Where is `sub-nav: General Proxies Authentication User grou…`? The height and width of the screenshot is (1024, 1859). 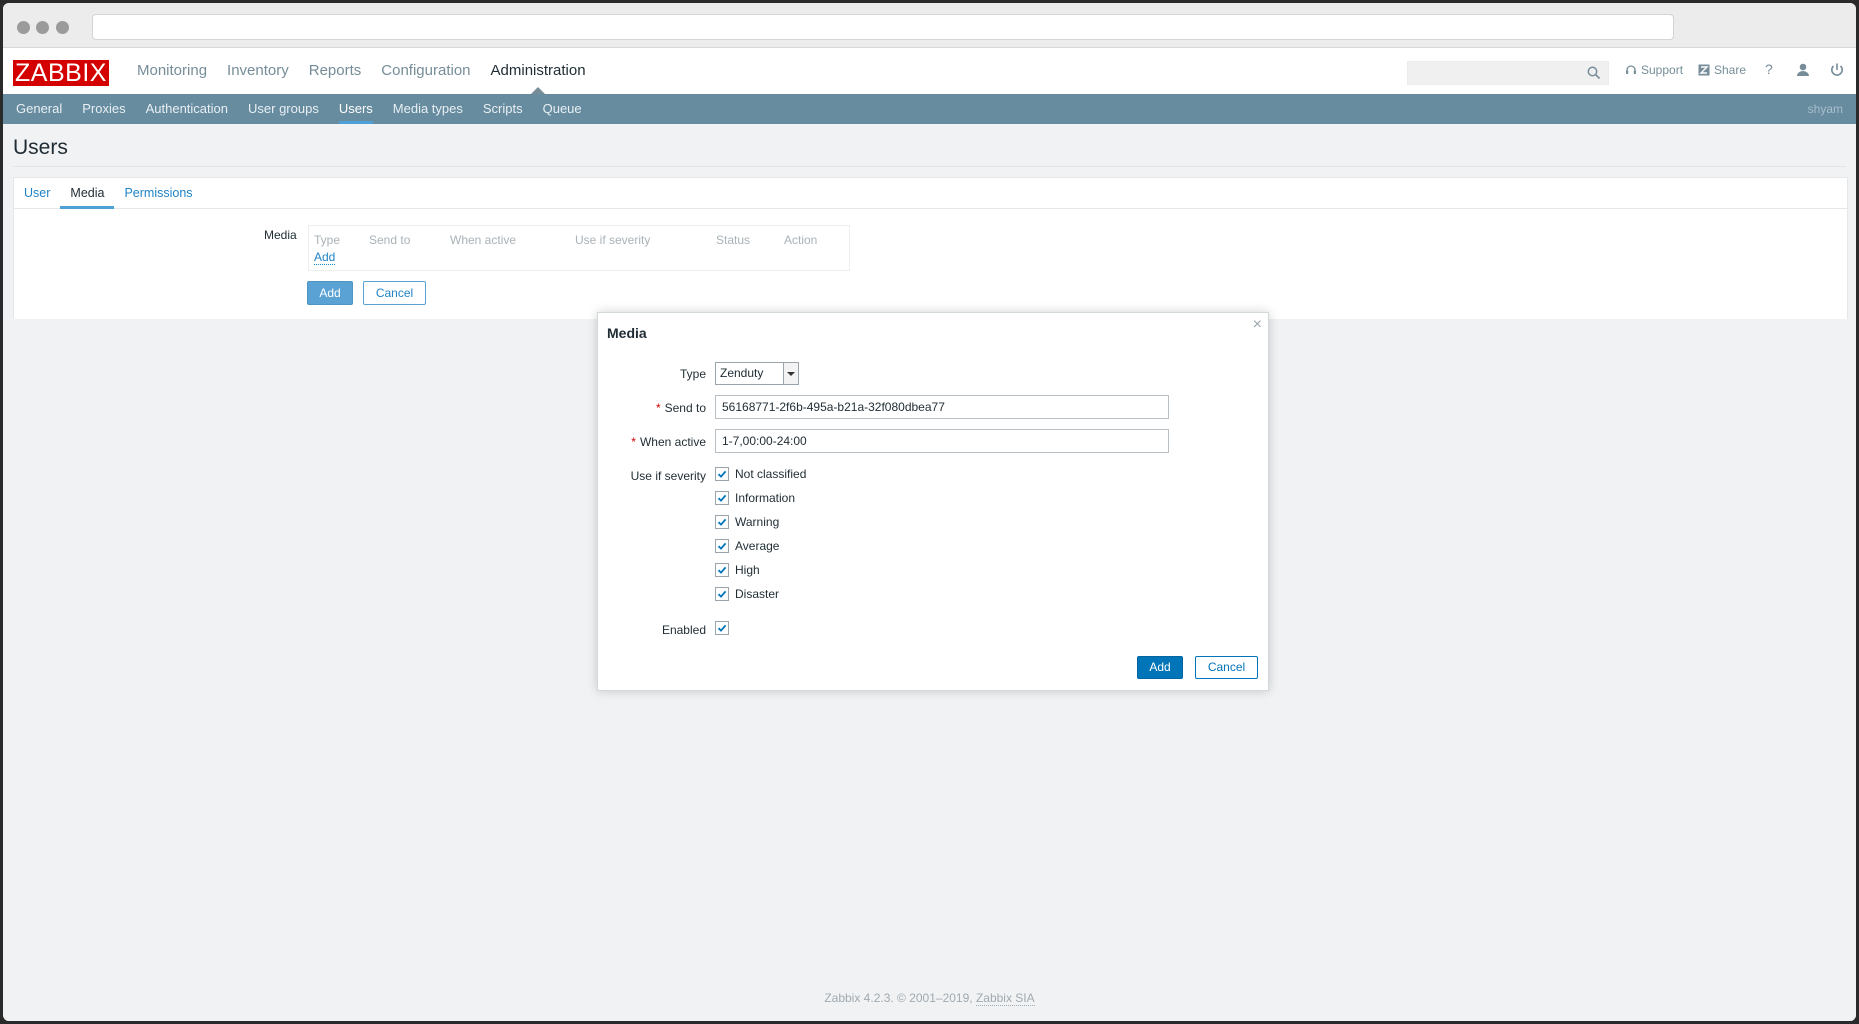
sub-nav: General Proxies Authentication User grou… is located at coordinates (929, 109).